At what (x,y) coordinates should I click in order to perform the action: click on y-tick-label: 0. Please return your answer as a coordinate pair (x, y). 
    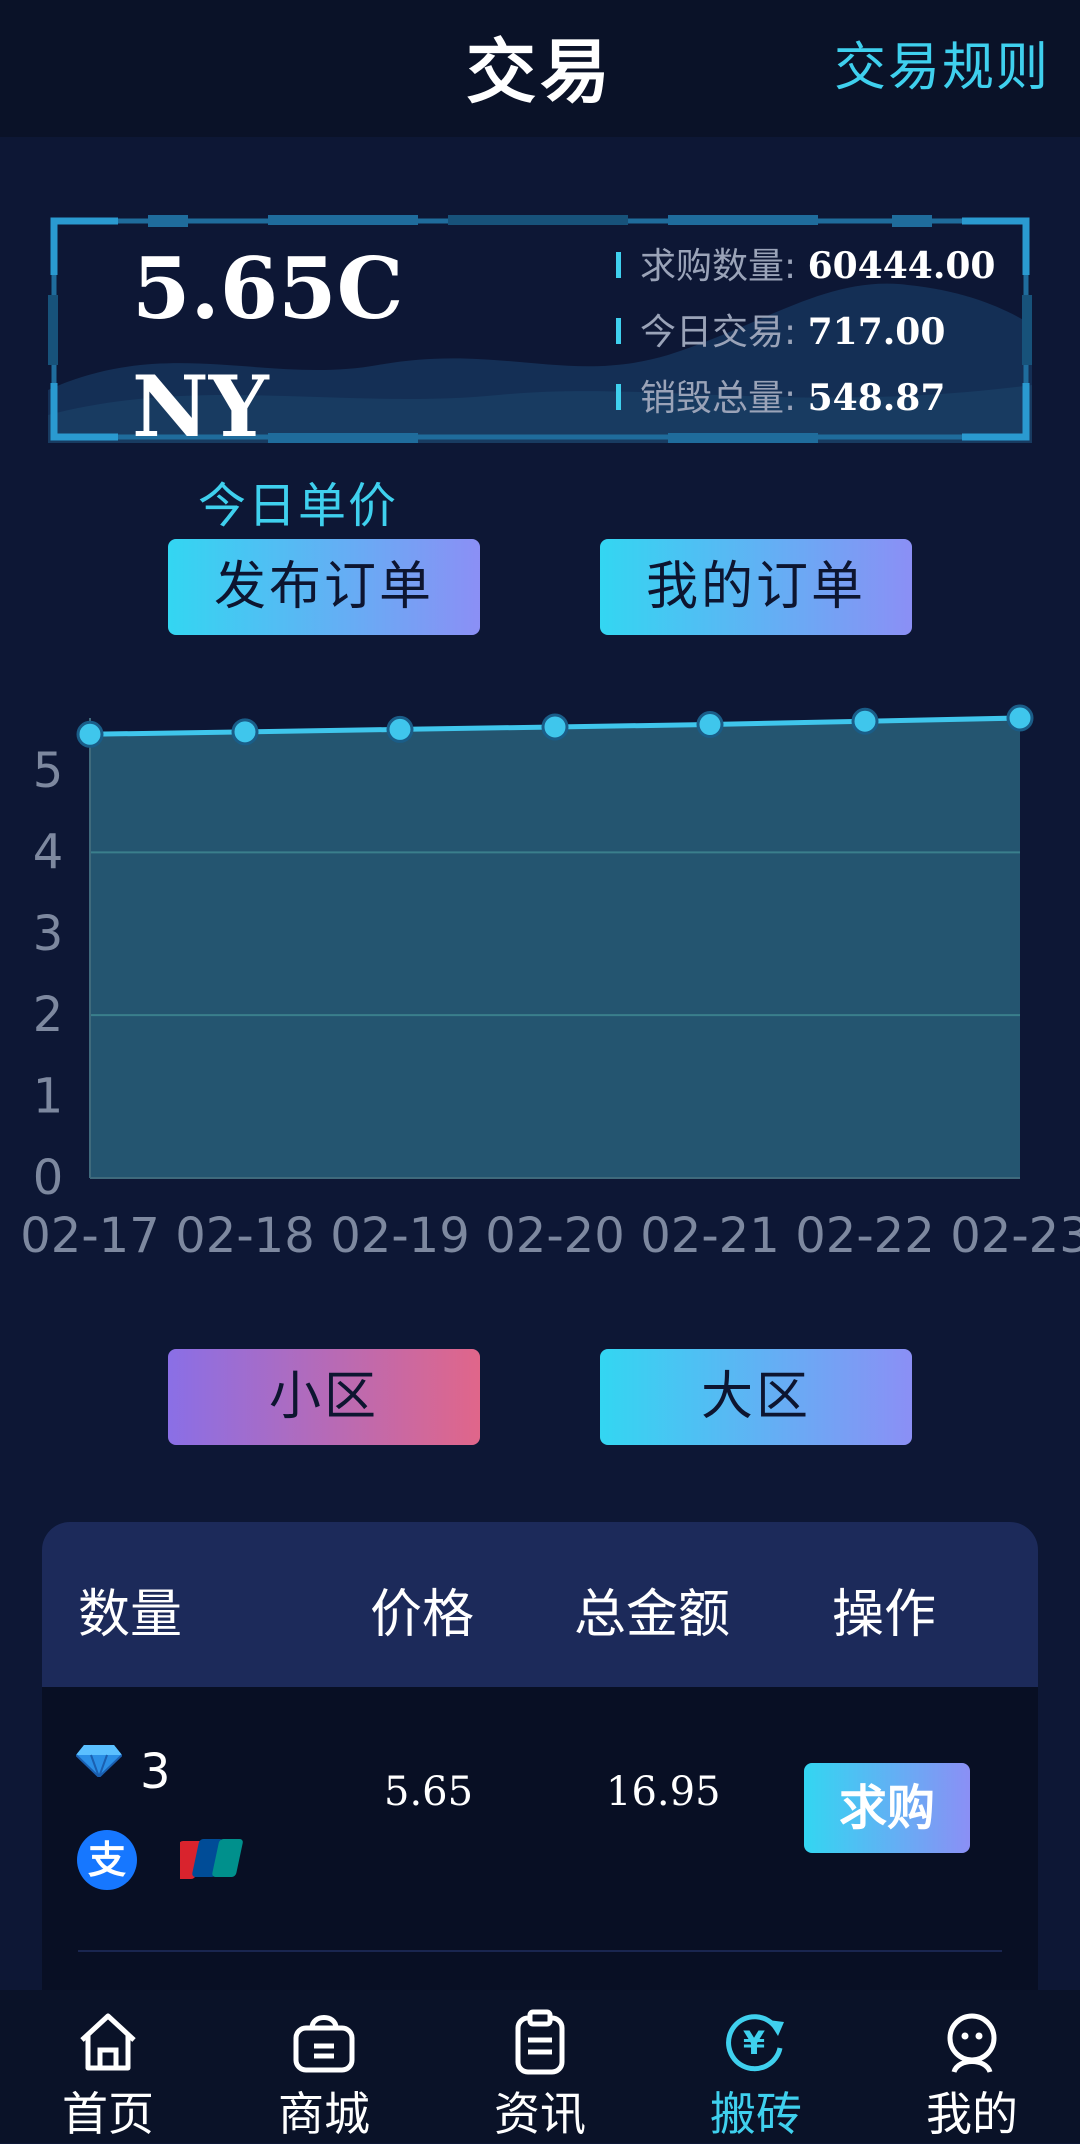
    Looking at the image, I should click on (48, 1178).